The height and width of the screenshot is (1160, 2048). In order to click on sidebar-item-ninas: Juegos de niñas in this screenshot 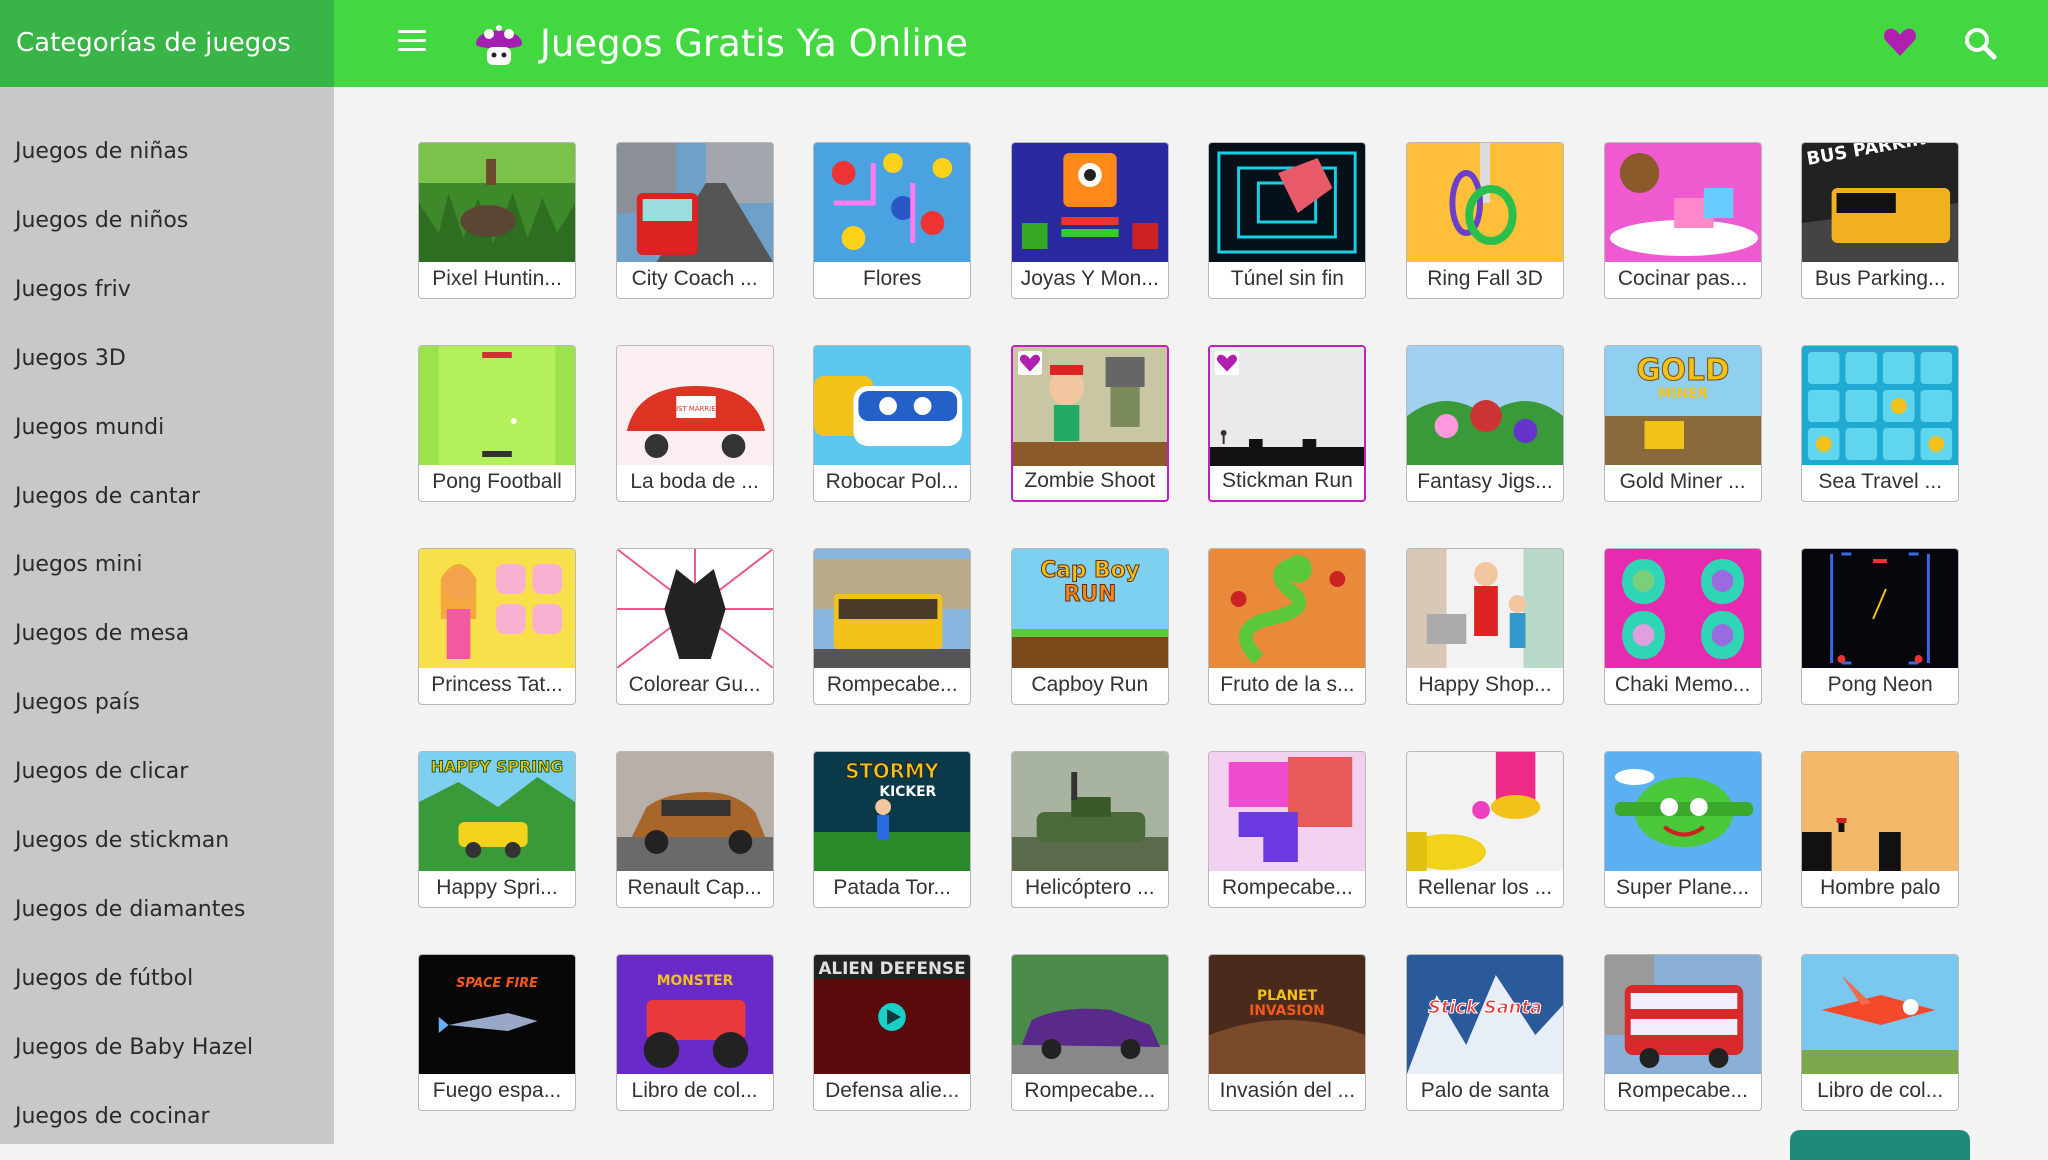, I will do `click(101, 151)`.